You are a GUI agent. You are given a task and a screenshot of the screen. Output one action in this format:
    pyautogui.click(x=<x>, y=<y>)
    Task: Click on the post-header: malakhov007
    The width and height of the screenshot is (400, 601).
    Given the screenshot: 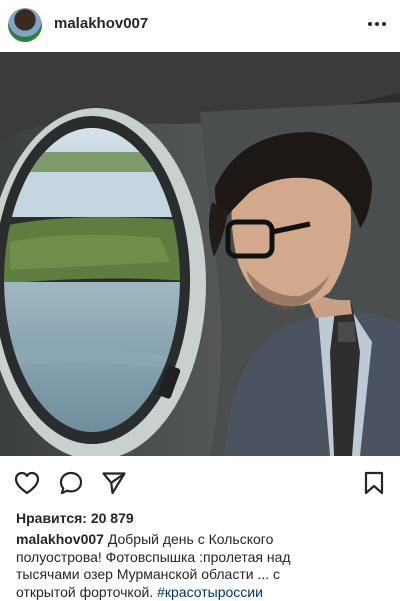 What is the action you would take?
    pyautogui.click(x=200, y=25)
    